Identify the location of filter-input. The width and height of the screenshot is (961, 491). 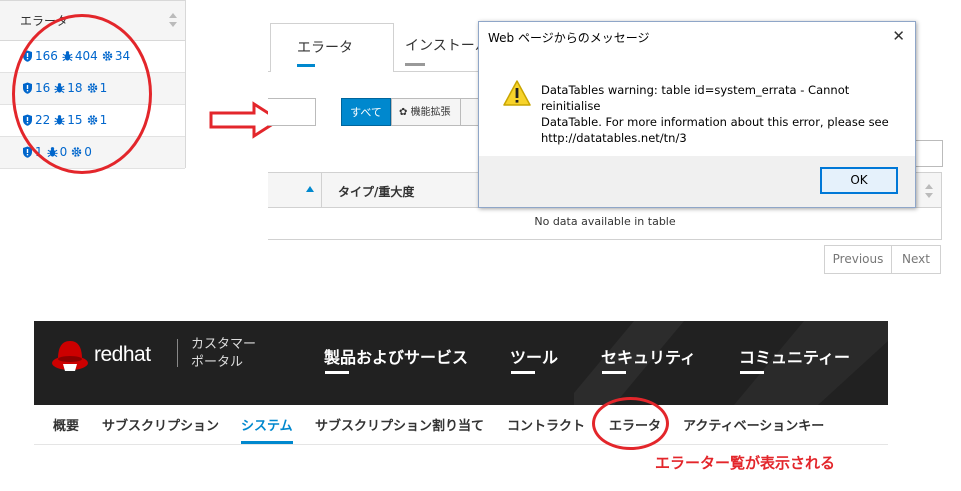
(292, 112).